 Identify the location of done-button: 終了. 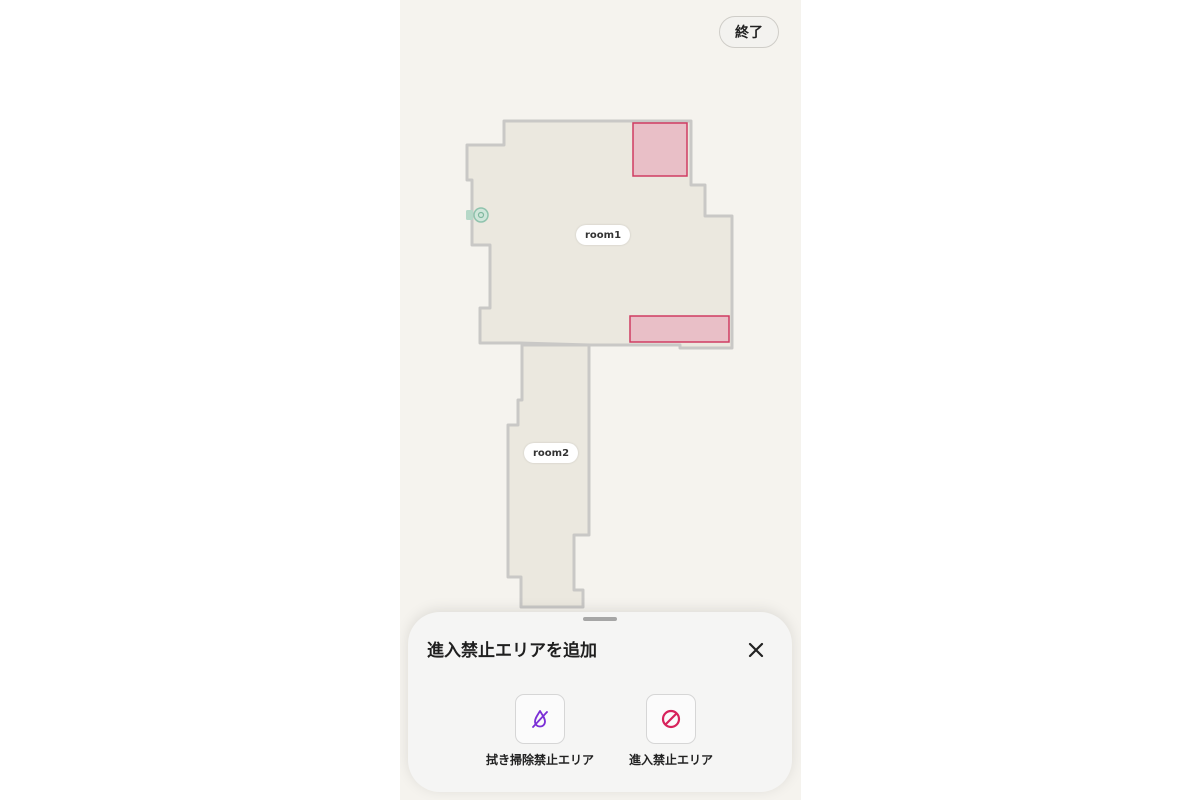
(749, 32).